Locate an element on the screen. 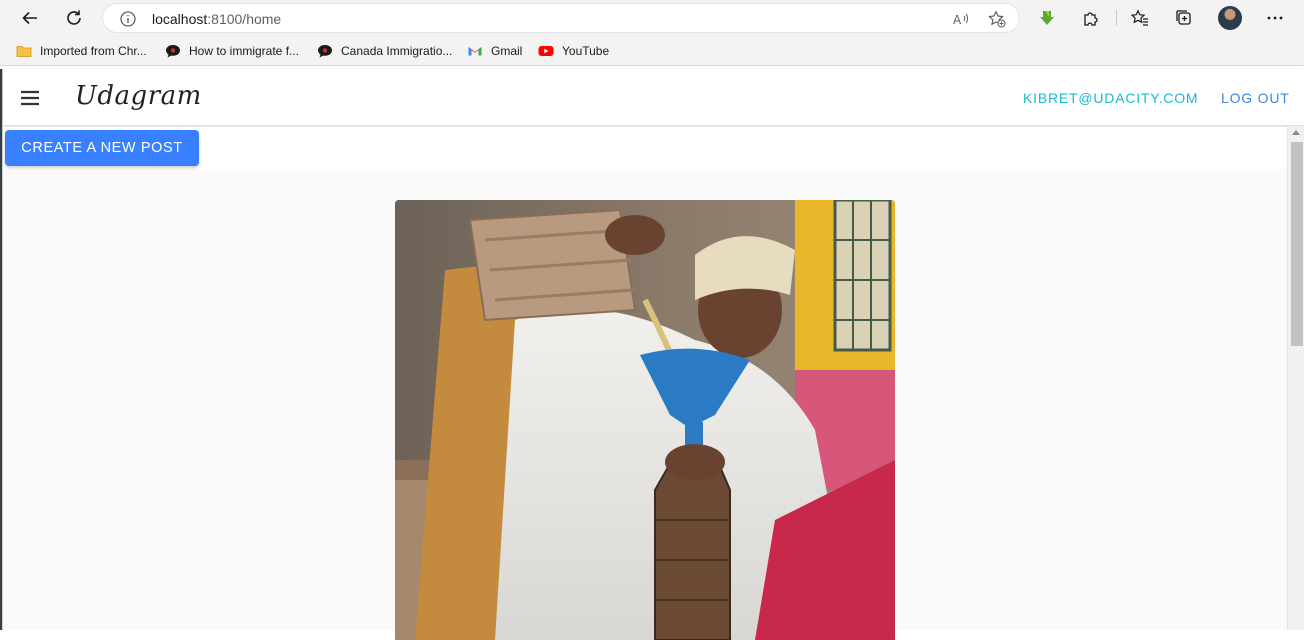 Image resolution: width=1304 pixels, height=640 pixels. back-button is located at coordinates (30, 18).